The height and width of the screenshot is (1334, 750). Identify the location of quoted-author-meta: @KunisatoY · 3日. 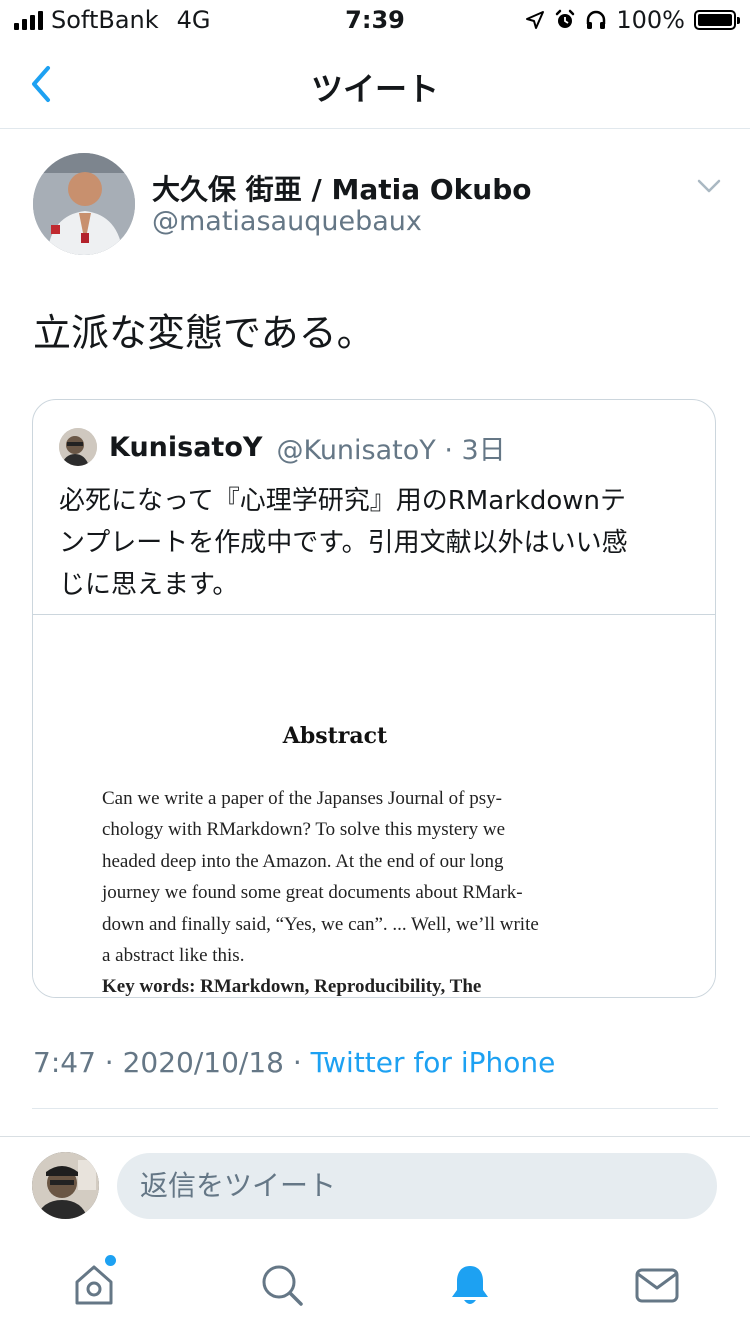
(391, 450).